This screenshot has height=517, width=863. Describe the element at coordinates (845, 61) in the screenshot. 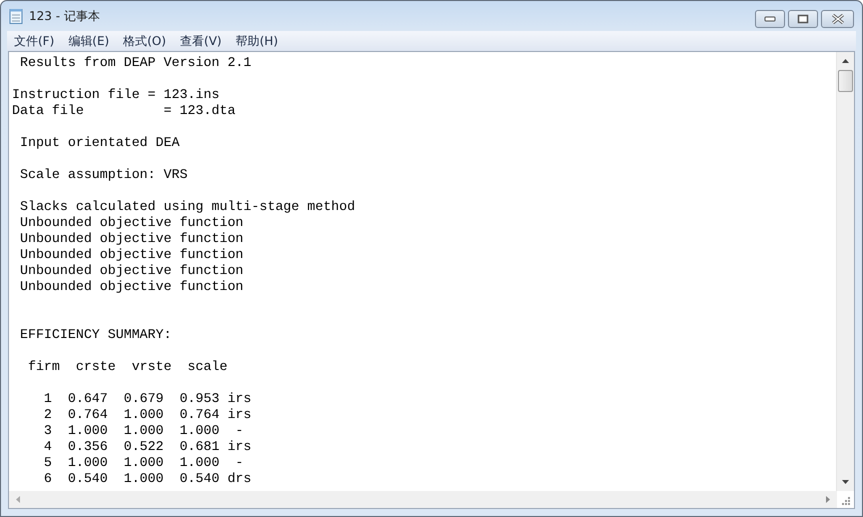

I see `scroll-up-icon` at that location.